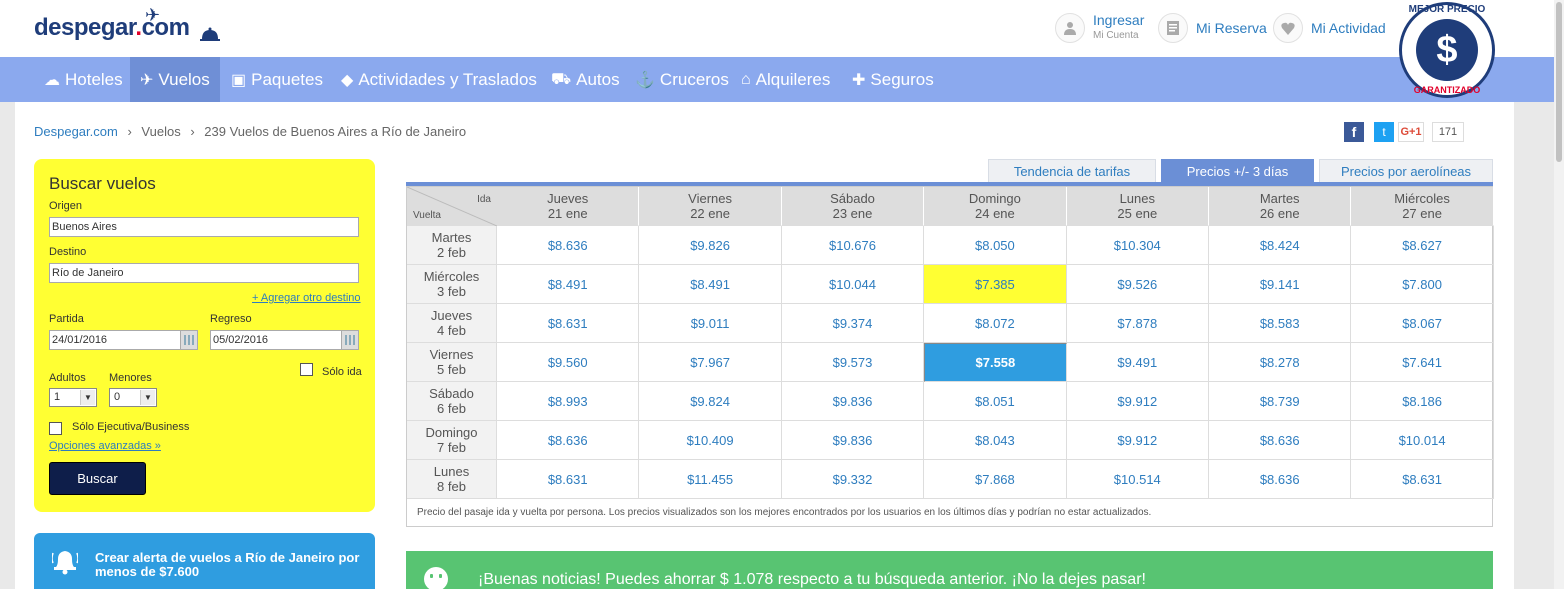  I want to click on nav-paquetes: ▣ Paquetes, so click(277, 79).